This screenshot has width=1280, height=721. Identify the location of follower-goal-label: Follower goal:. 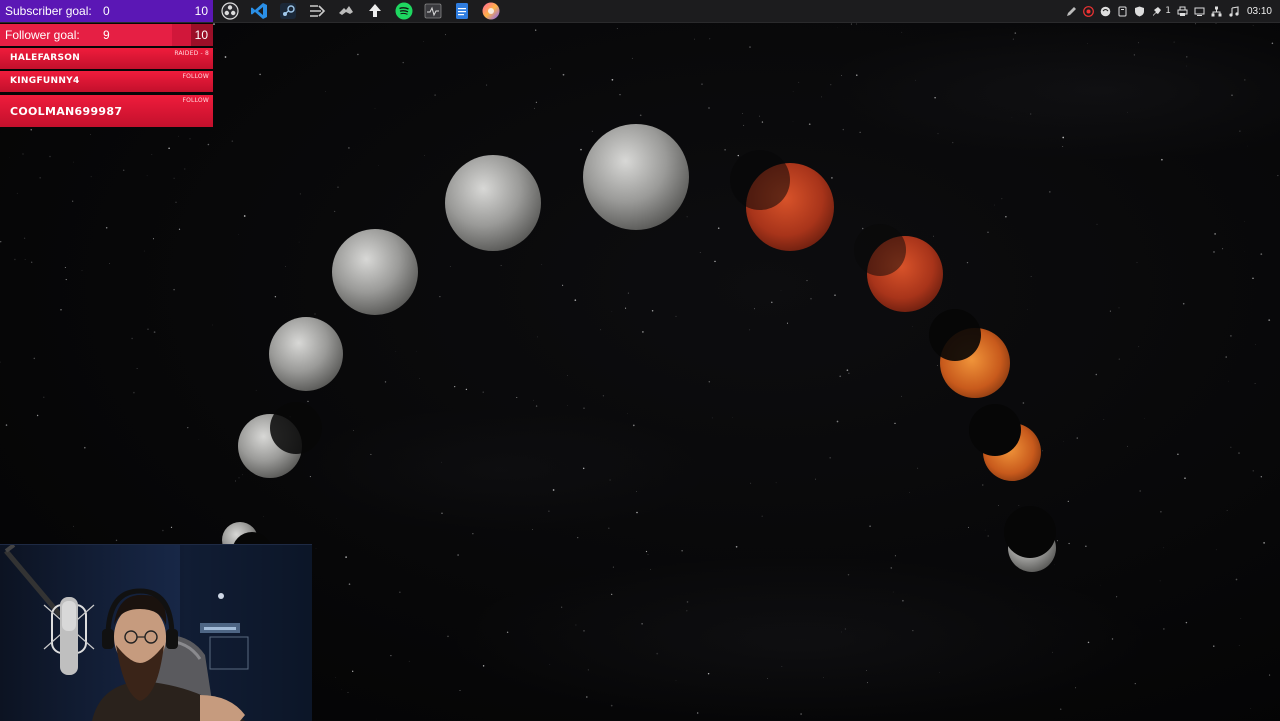
(42, 35).